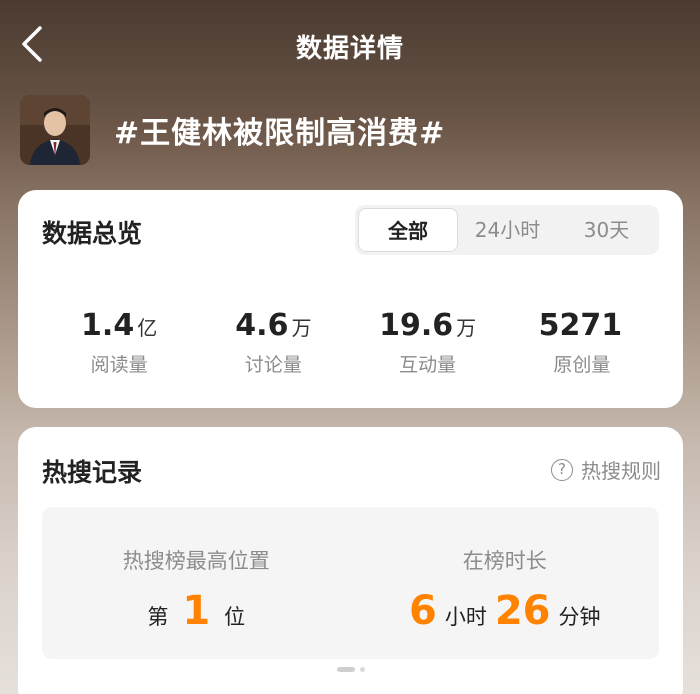 This screenshot has height=694, width=700. I want to click on rank-value: 1, so click(196, 611).